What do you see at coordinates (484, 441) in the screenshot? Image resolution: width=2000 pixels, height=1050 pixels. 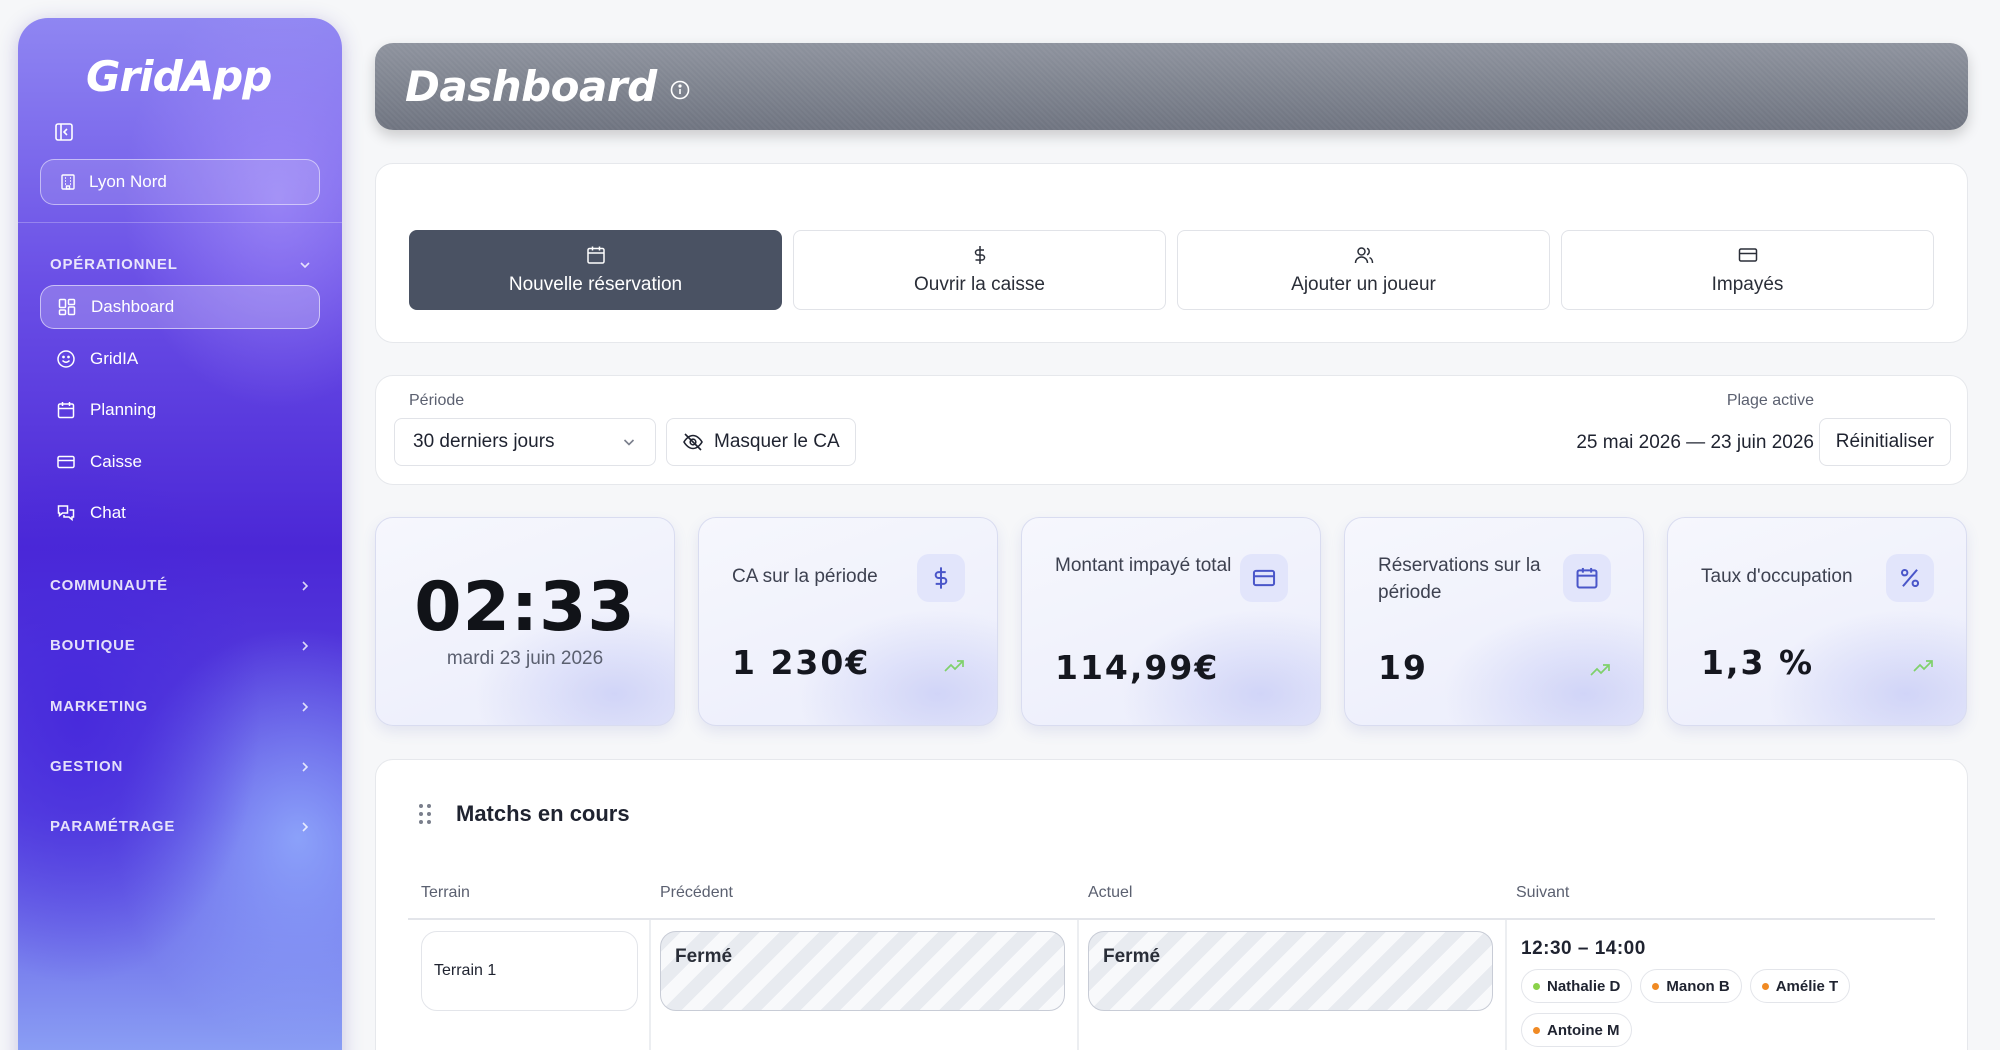 I see `period-value: 30 derniers jours` at bounding box center [484, 441].